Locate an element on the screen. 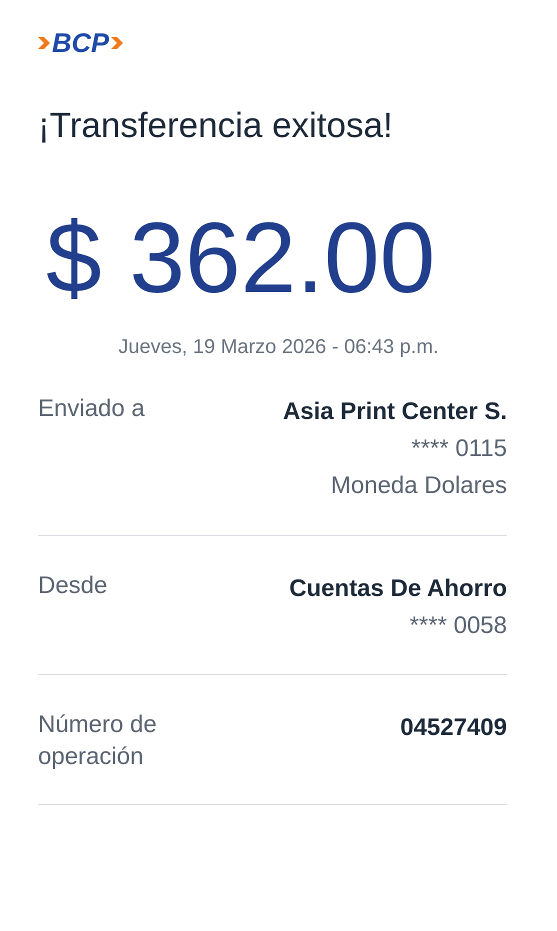  detail-value: Moneda Dolares is located at coordinates (418, 486).